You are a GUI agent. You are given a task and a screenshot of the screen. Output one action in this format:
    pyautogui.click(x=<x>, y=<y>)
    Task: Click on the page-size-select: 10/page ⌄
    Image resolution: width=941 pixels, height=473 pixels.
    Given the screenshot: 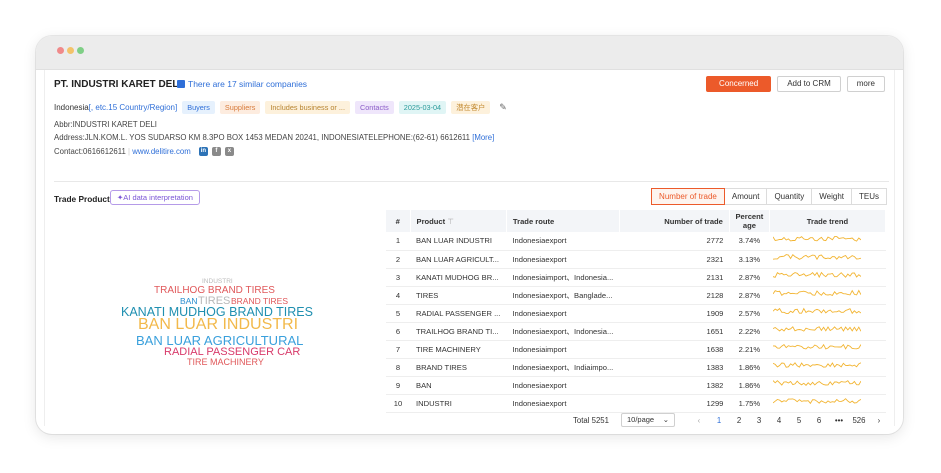 What is the action you would take?
    pyautogui.click(x=647, y=420)
    